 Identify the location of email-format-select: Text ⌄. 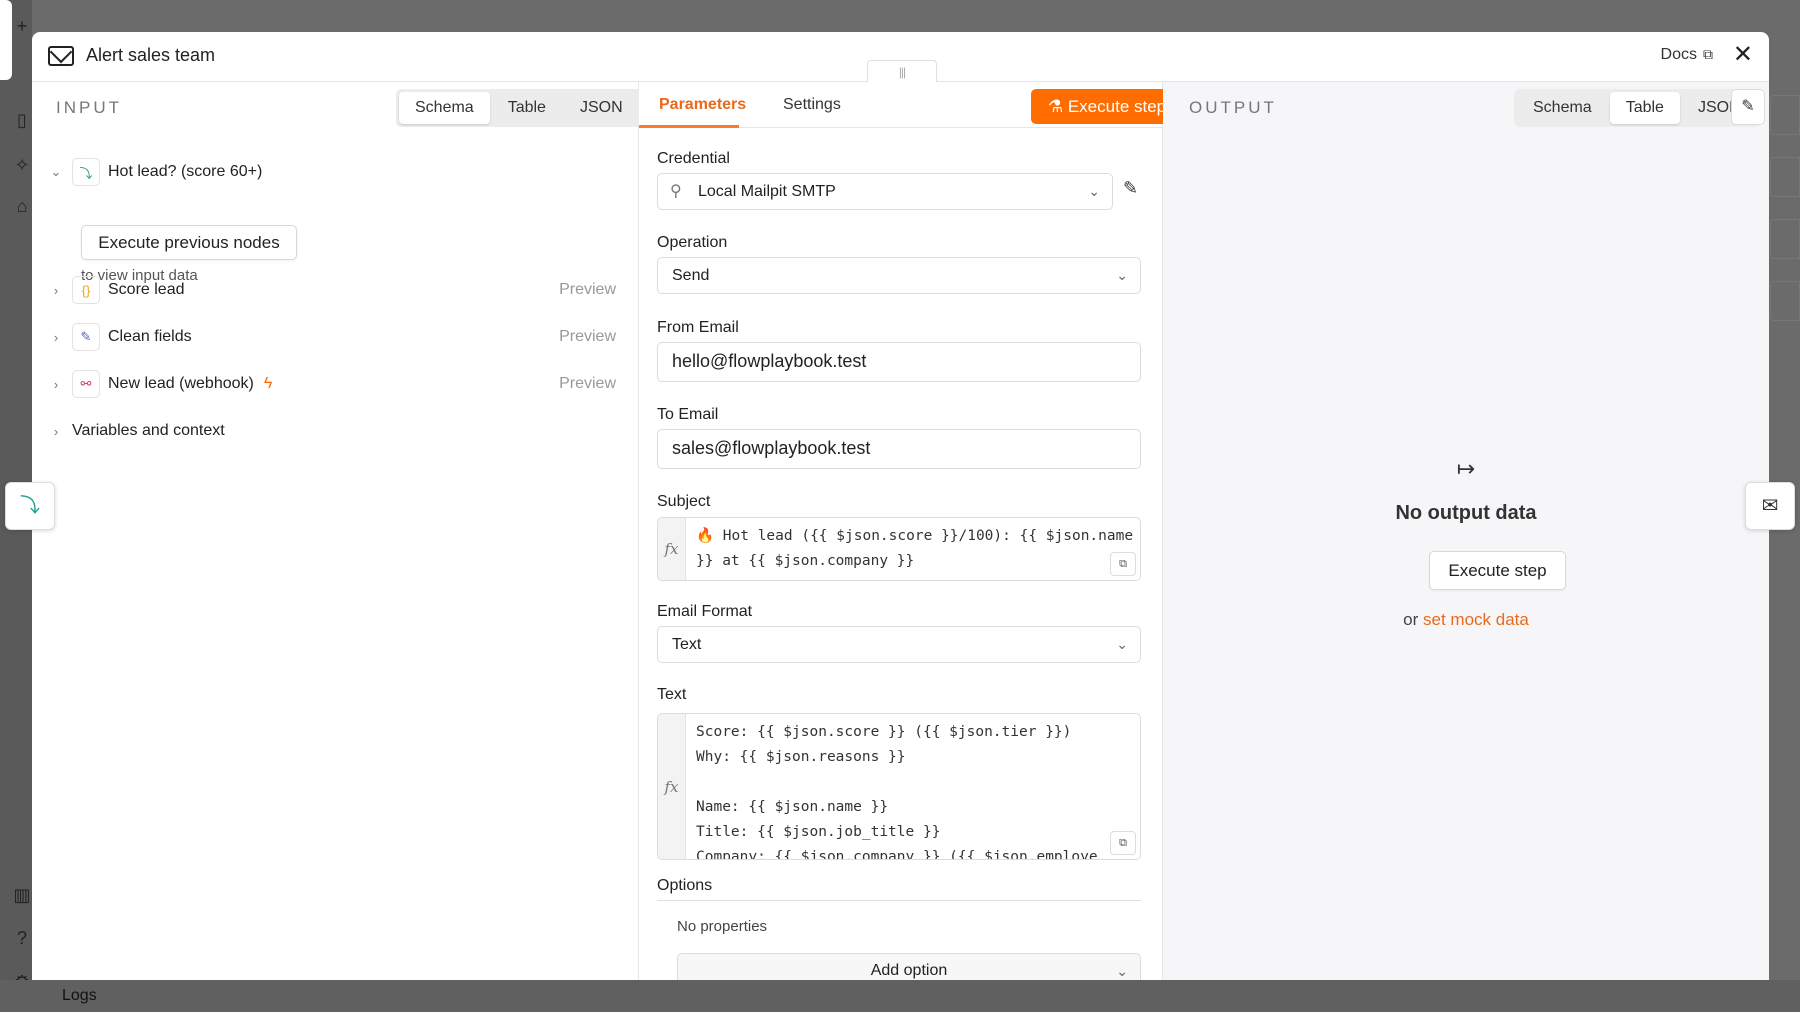
(899, 644).